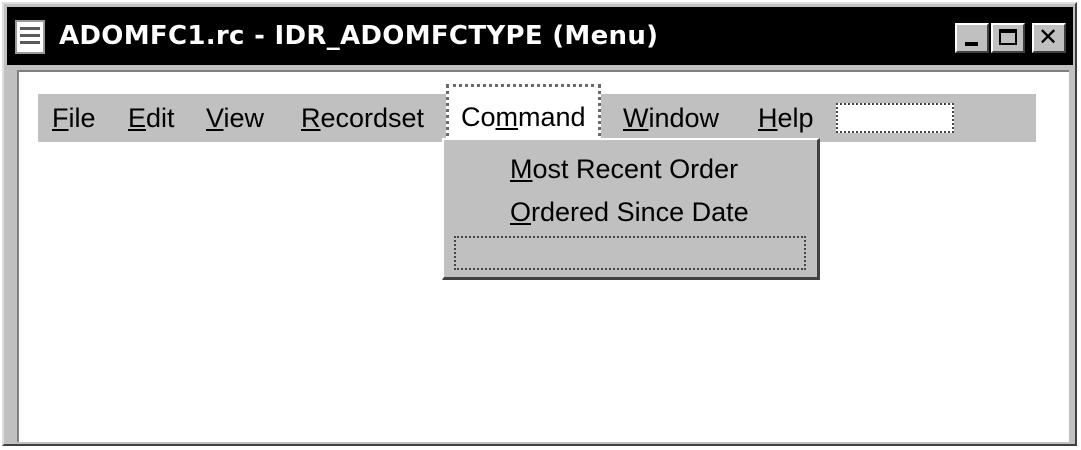 This screenshot has width=1081, height=450. I want to click on maximize-icon, so click(1008, 37).